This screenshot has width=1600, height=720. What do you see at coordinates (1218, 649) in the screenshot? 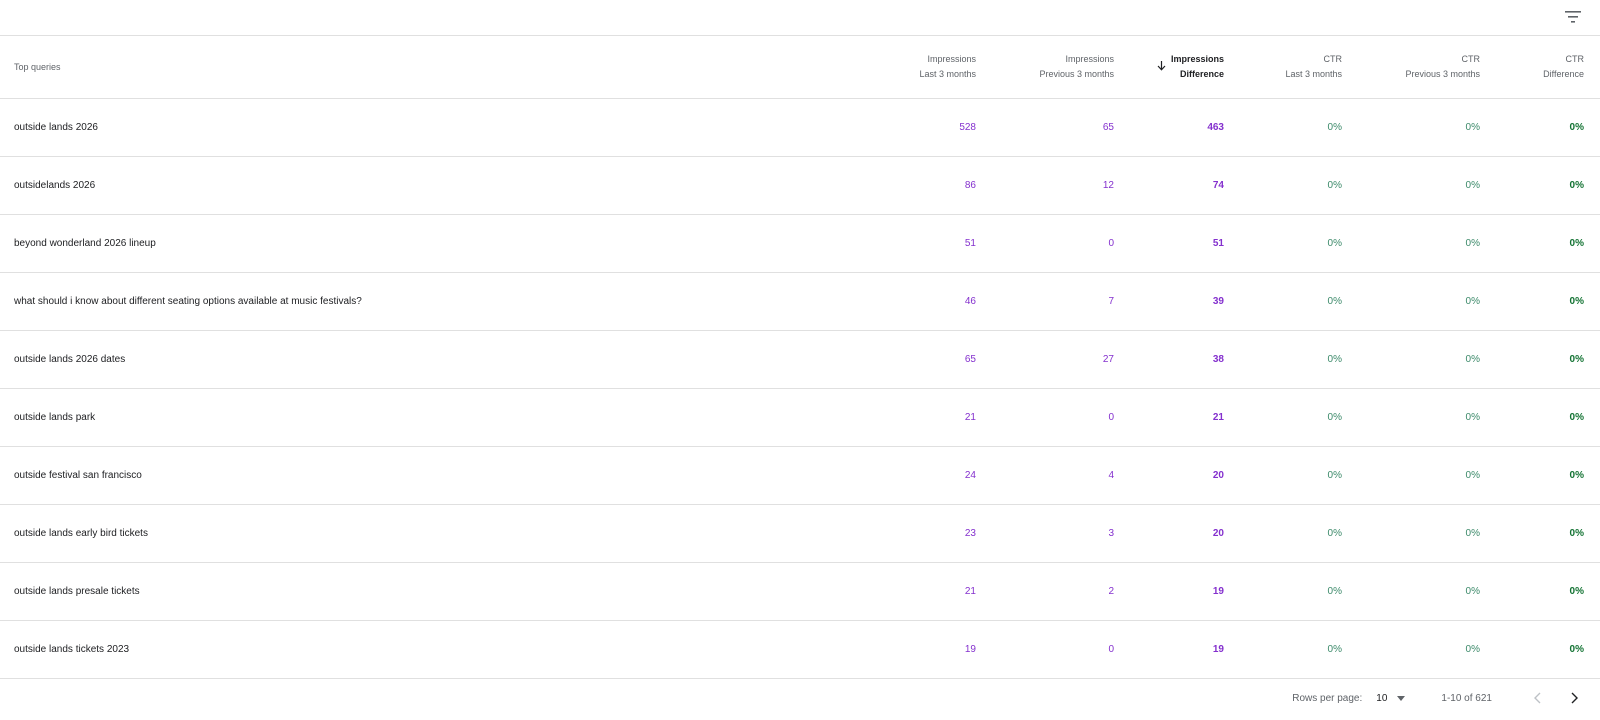
I see `cell-value: 19` at bounding box center [1218, 649].